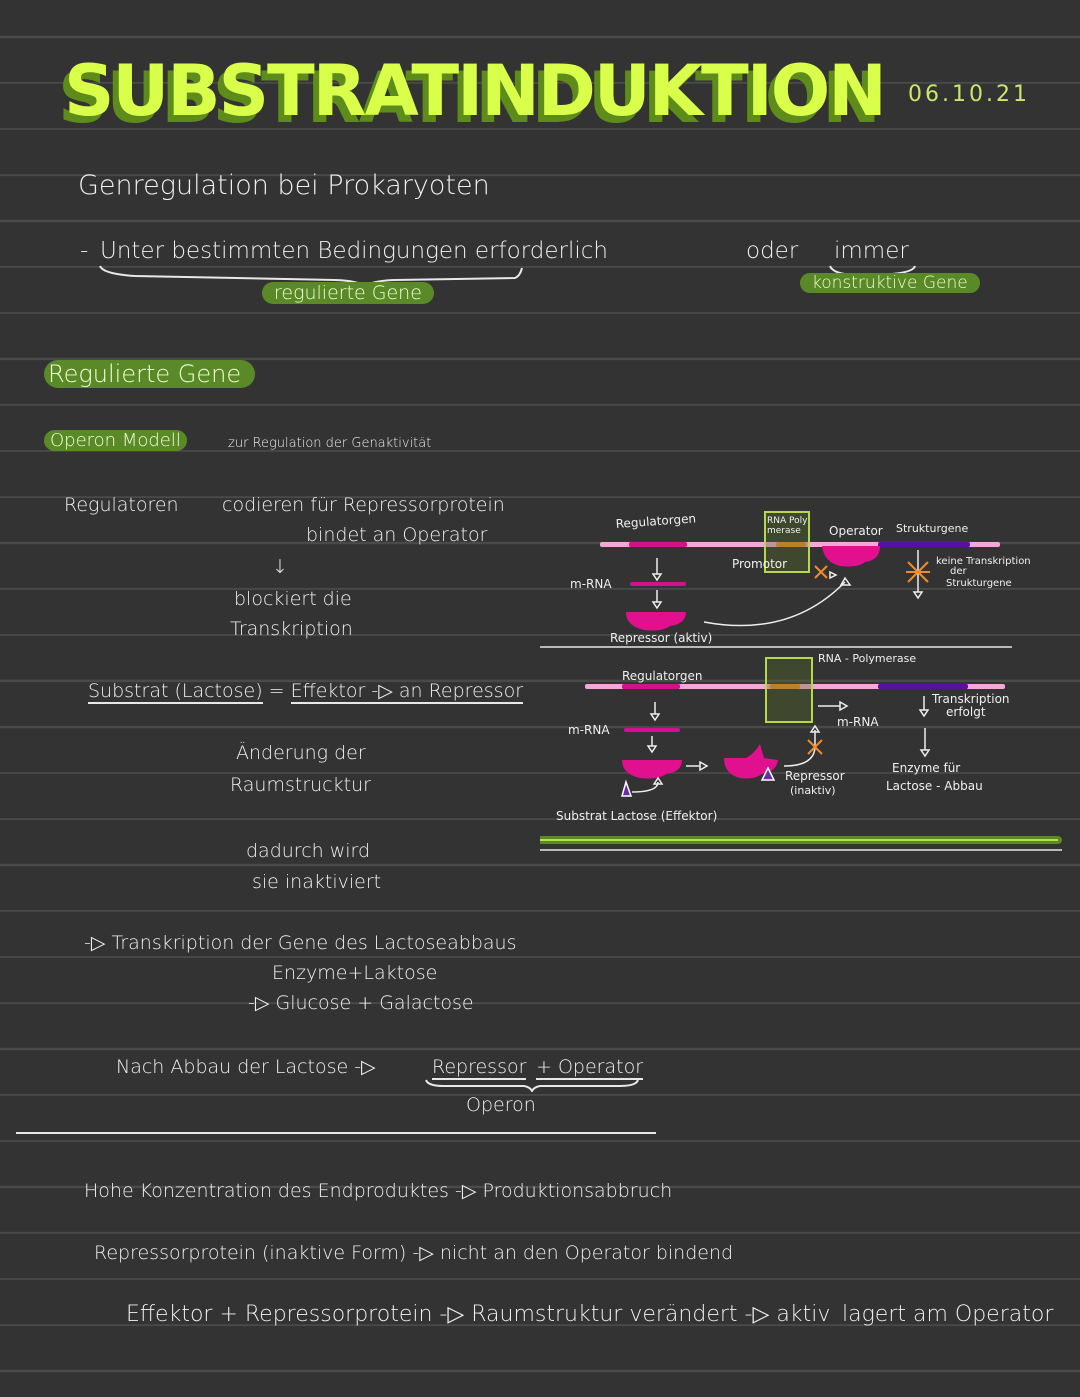 Image resolution: width=1080 pixels, height=1397 pixels. What do you see at coordinates (890, 283) in the screenshot?
I see `tag-constitutive-genes: konstruktive Gene` at bounding box center [890, 283].